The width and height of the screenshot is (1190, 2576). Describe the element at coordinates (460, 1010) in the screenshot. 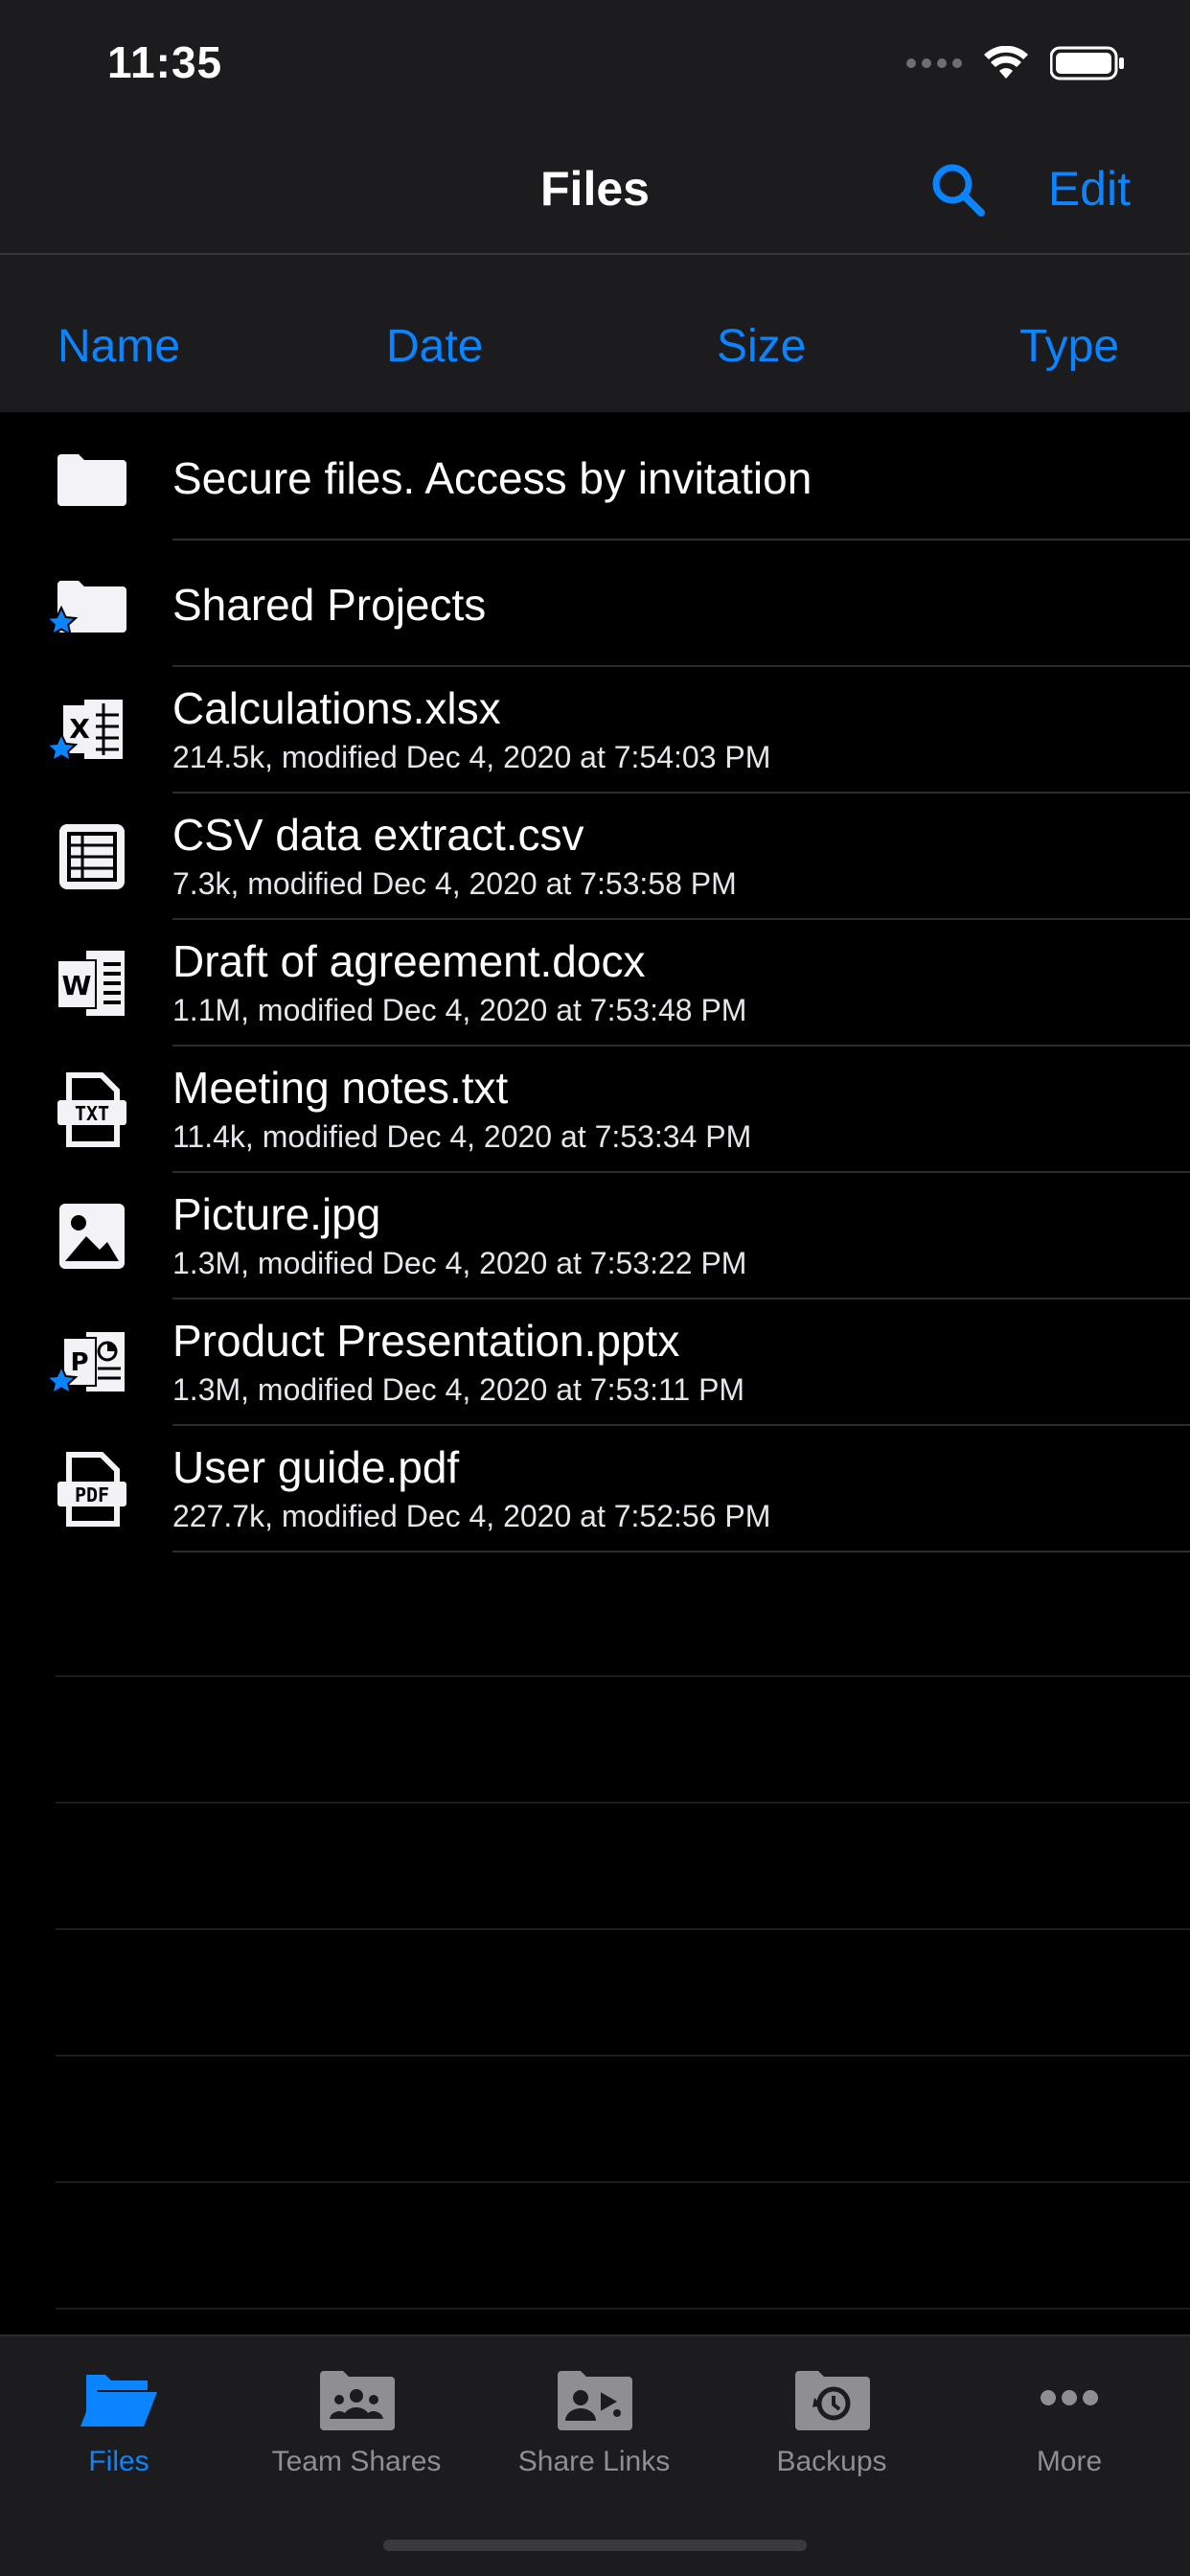

I see `file-details: 1.1M, modified Dec 4, 2020 at 7:53:48 PM` at that location.